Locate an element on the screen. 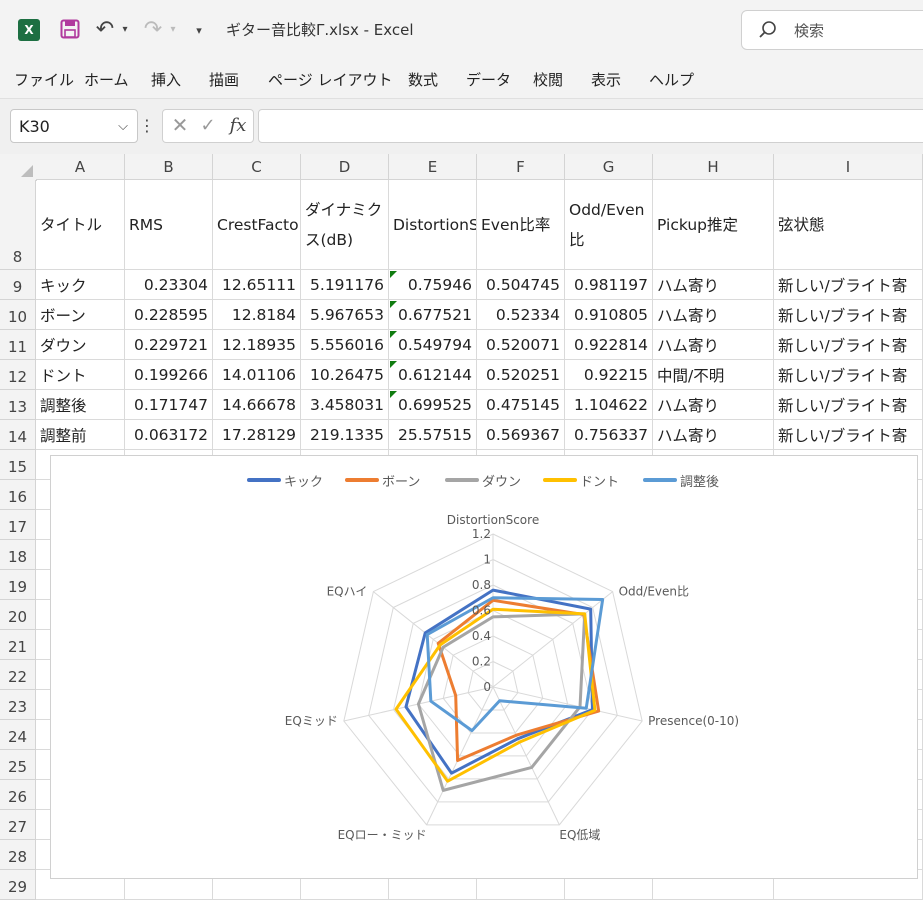  column-header-d: D is located at coordinates (345, 167).